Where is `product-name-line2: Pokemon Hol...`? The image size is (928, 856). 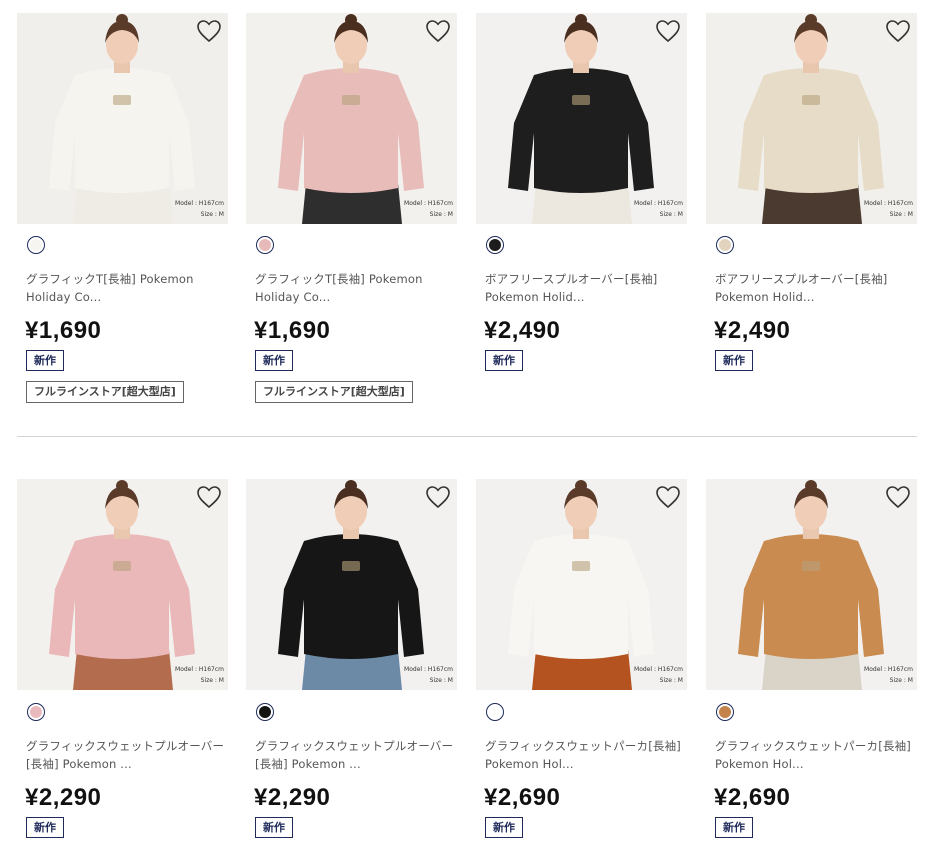
product-name-line2: Pokemon Hol... is located at coordinates (529, 764).